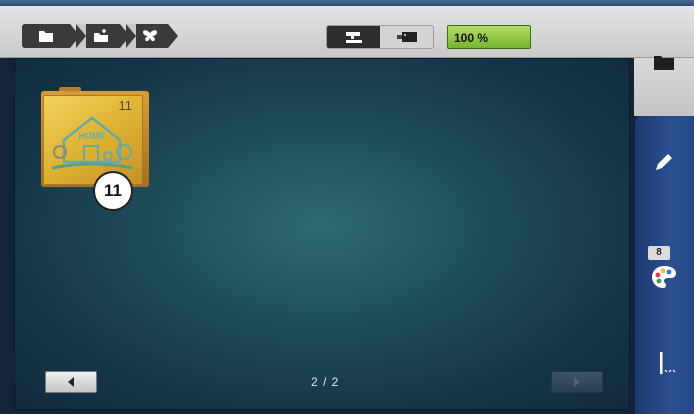  I want to click on folder-item: 11 HOME 11, so click(95, 149).